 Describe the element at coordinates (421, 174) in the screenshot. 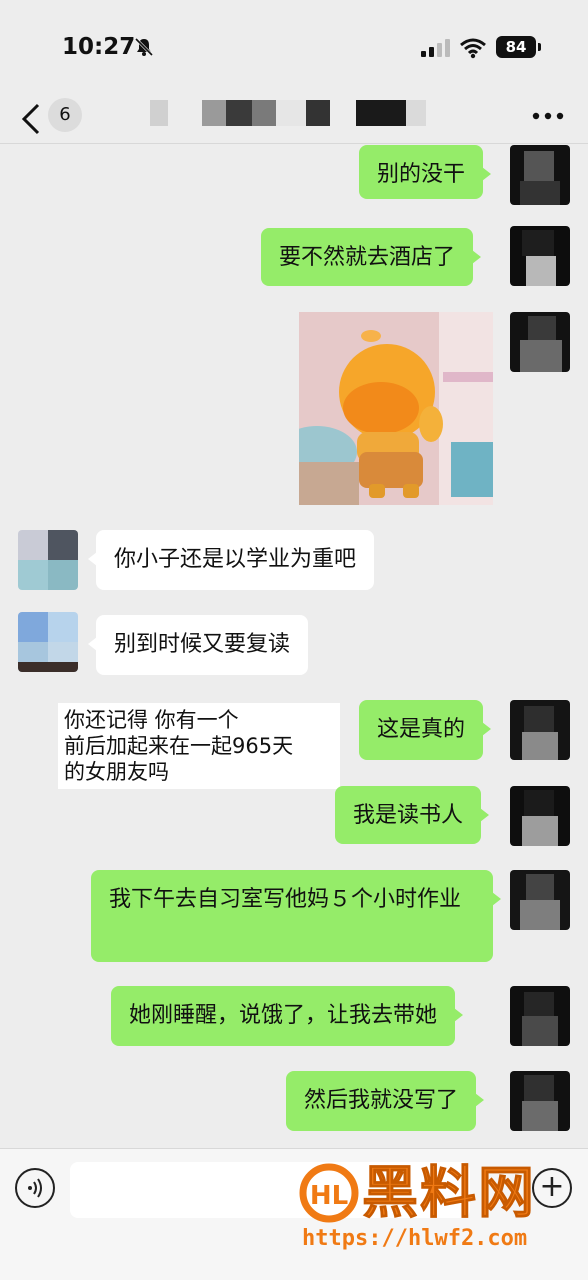

I see `message-text: 别的没干` at that location.